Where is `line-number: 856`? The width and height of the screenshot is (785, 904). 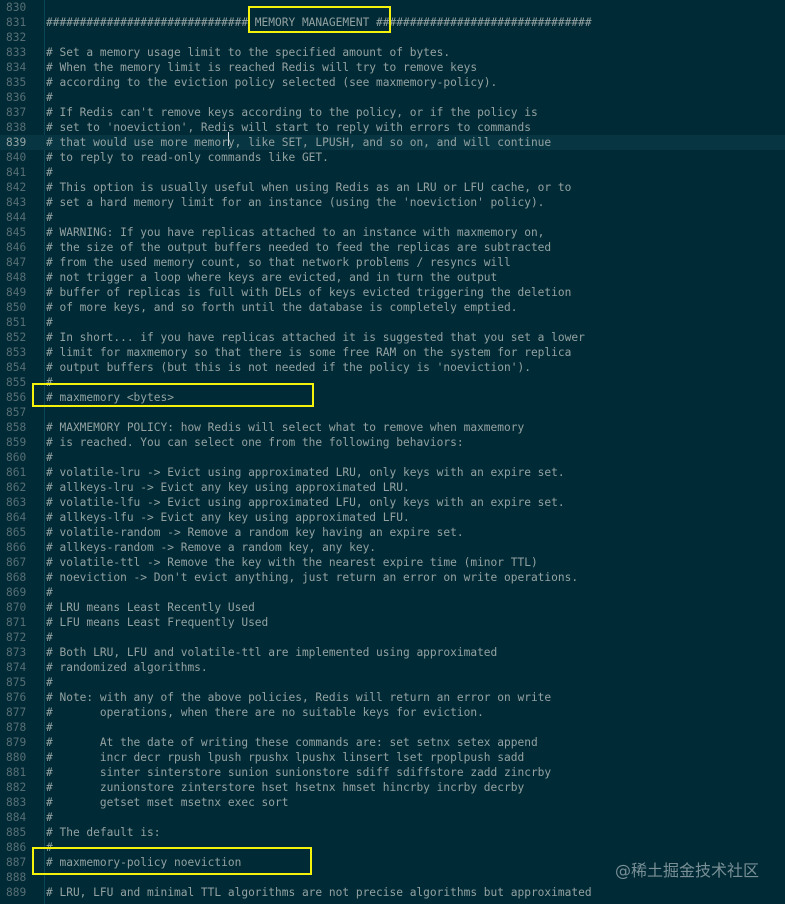
line-number: 856 is located at coordinates (16, 397).